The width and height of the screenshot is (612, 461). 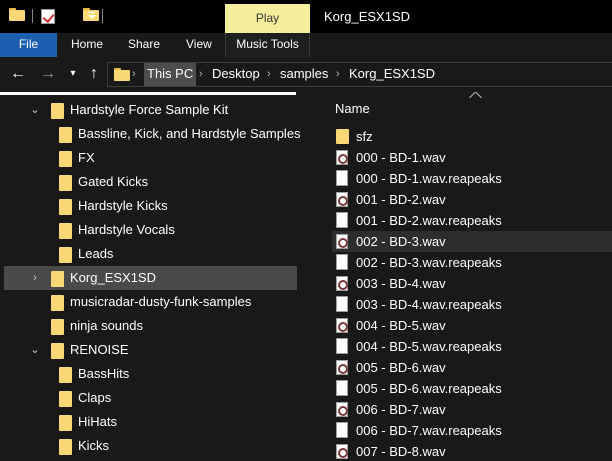 I want to click on breadcrumb-current-folder: Korg_ESX1SD, so click(x=392, y=74).